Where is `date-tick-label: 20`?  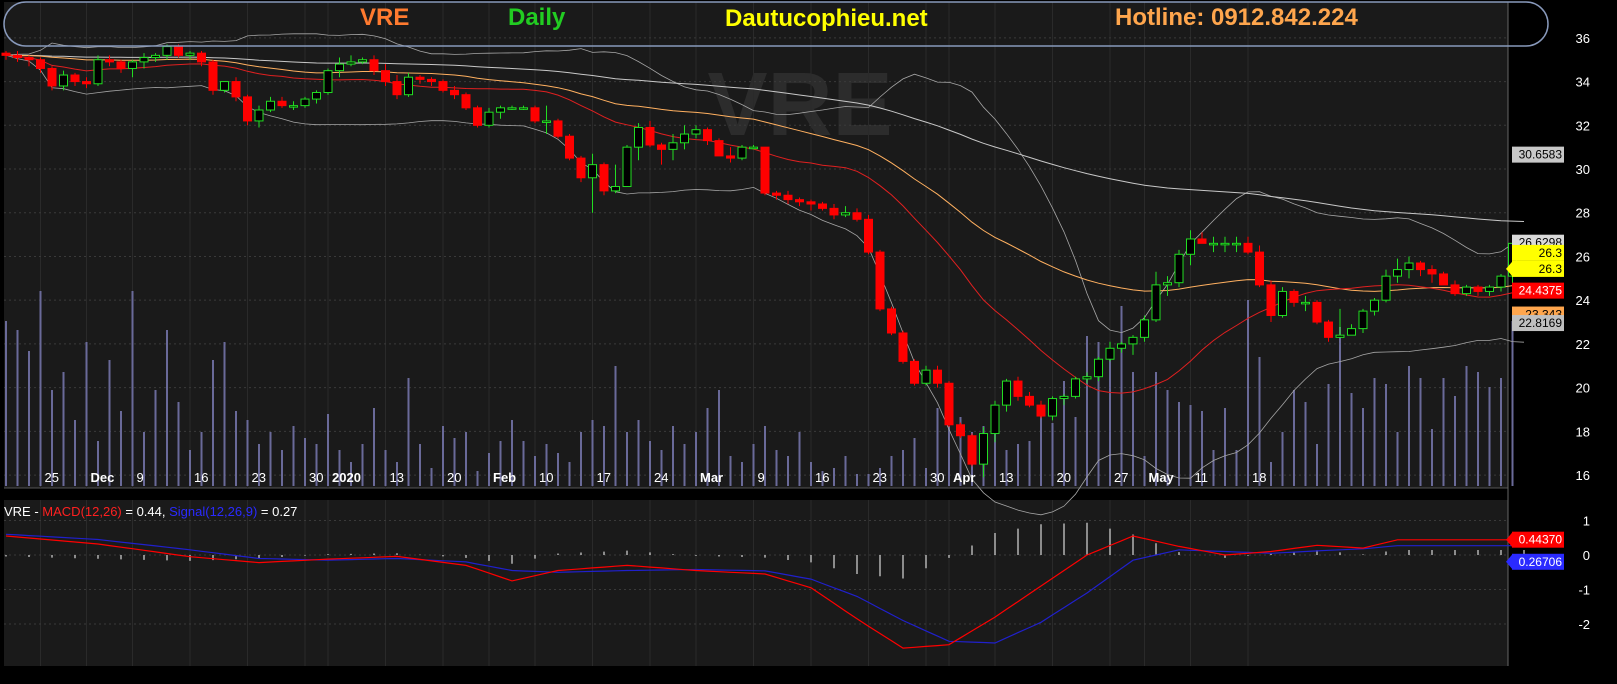 date-tick-label: 20 is located at coordinates (454, 477).